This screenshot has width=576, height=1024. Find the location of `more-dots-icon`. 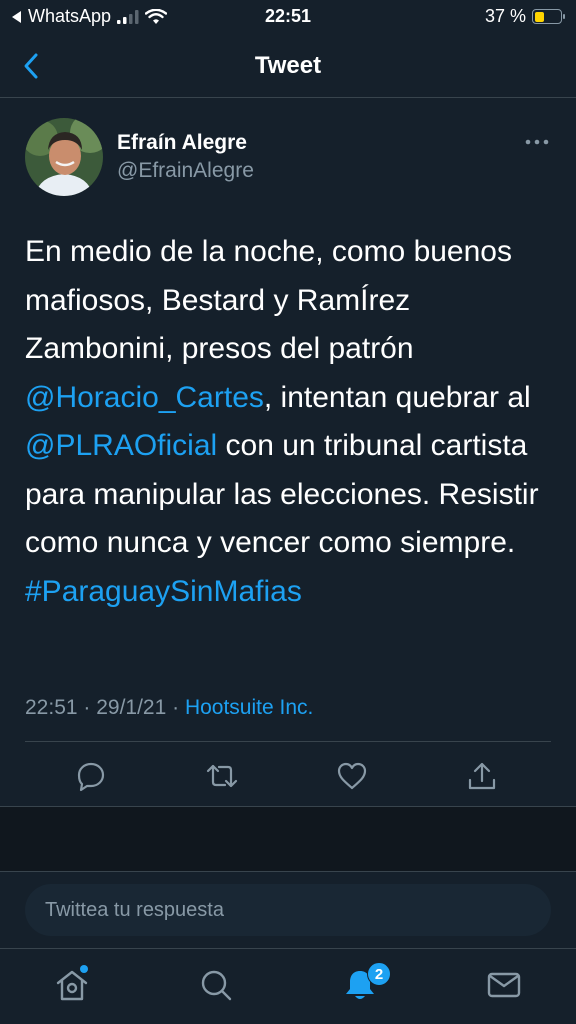

more-dots-icon is located at coordinates (537, 142).